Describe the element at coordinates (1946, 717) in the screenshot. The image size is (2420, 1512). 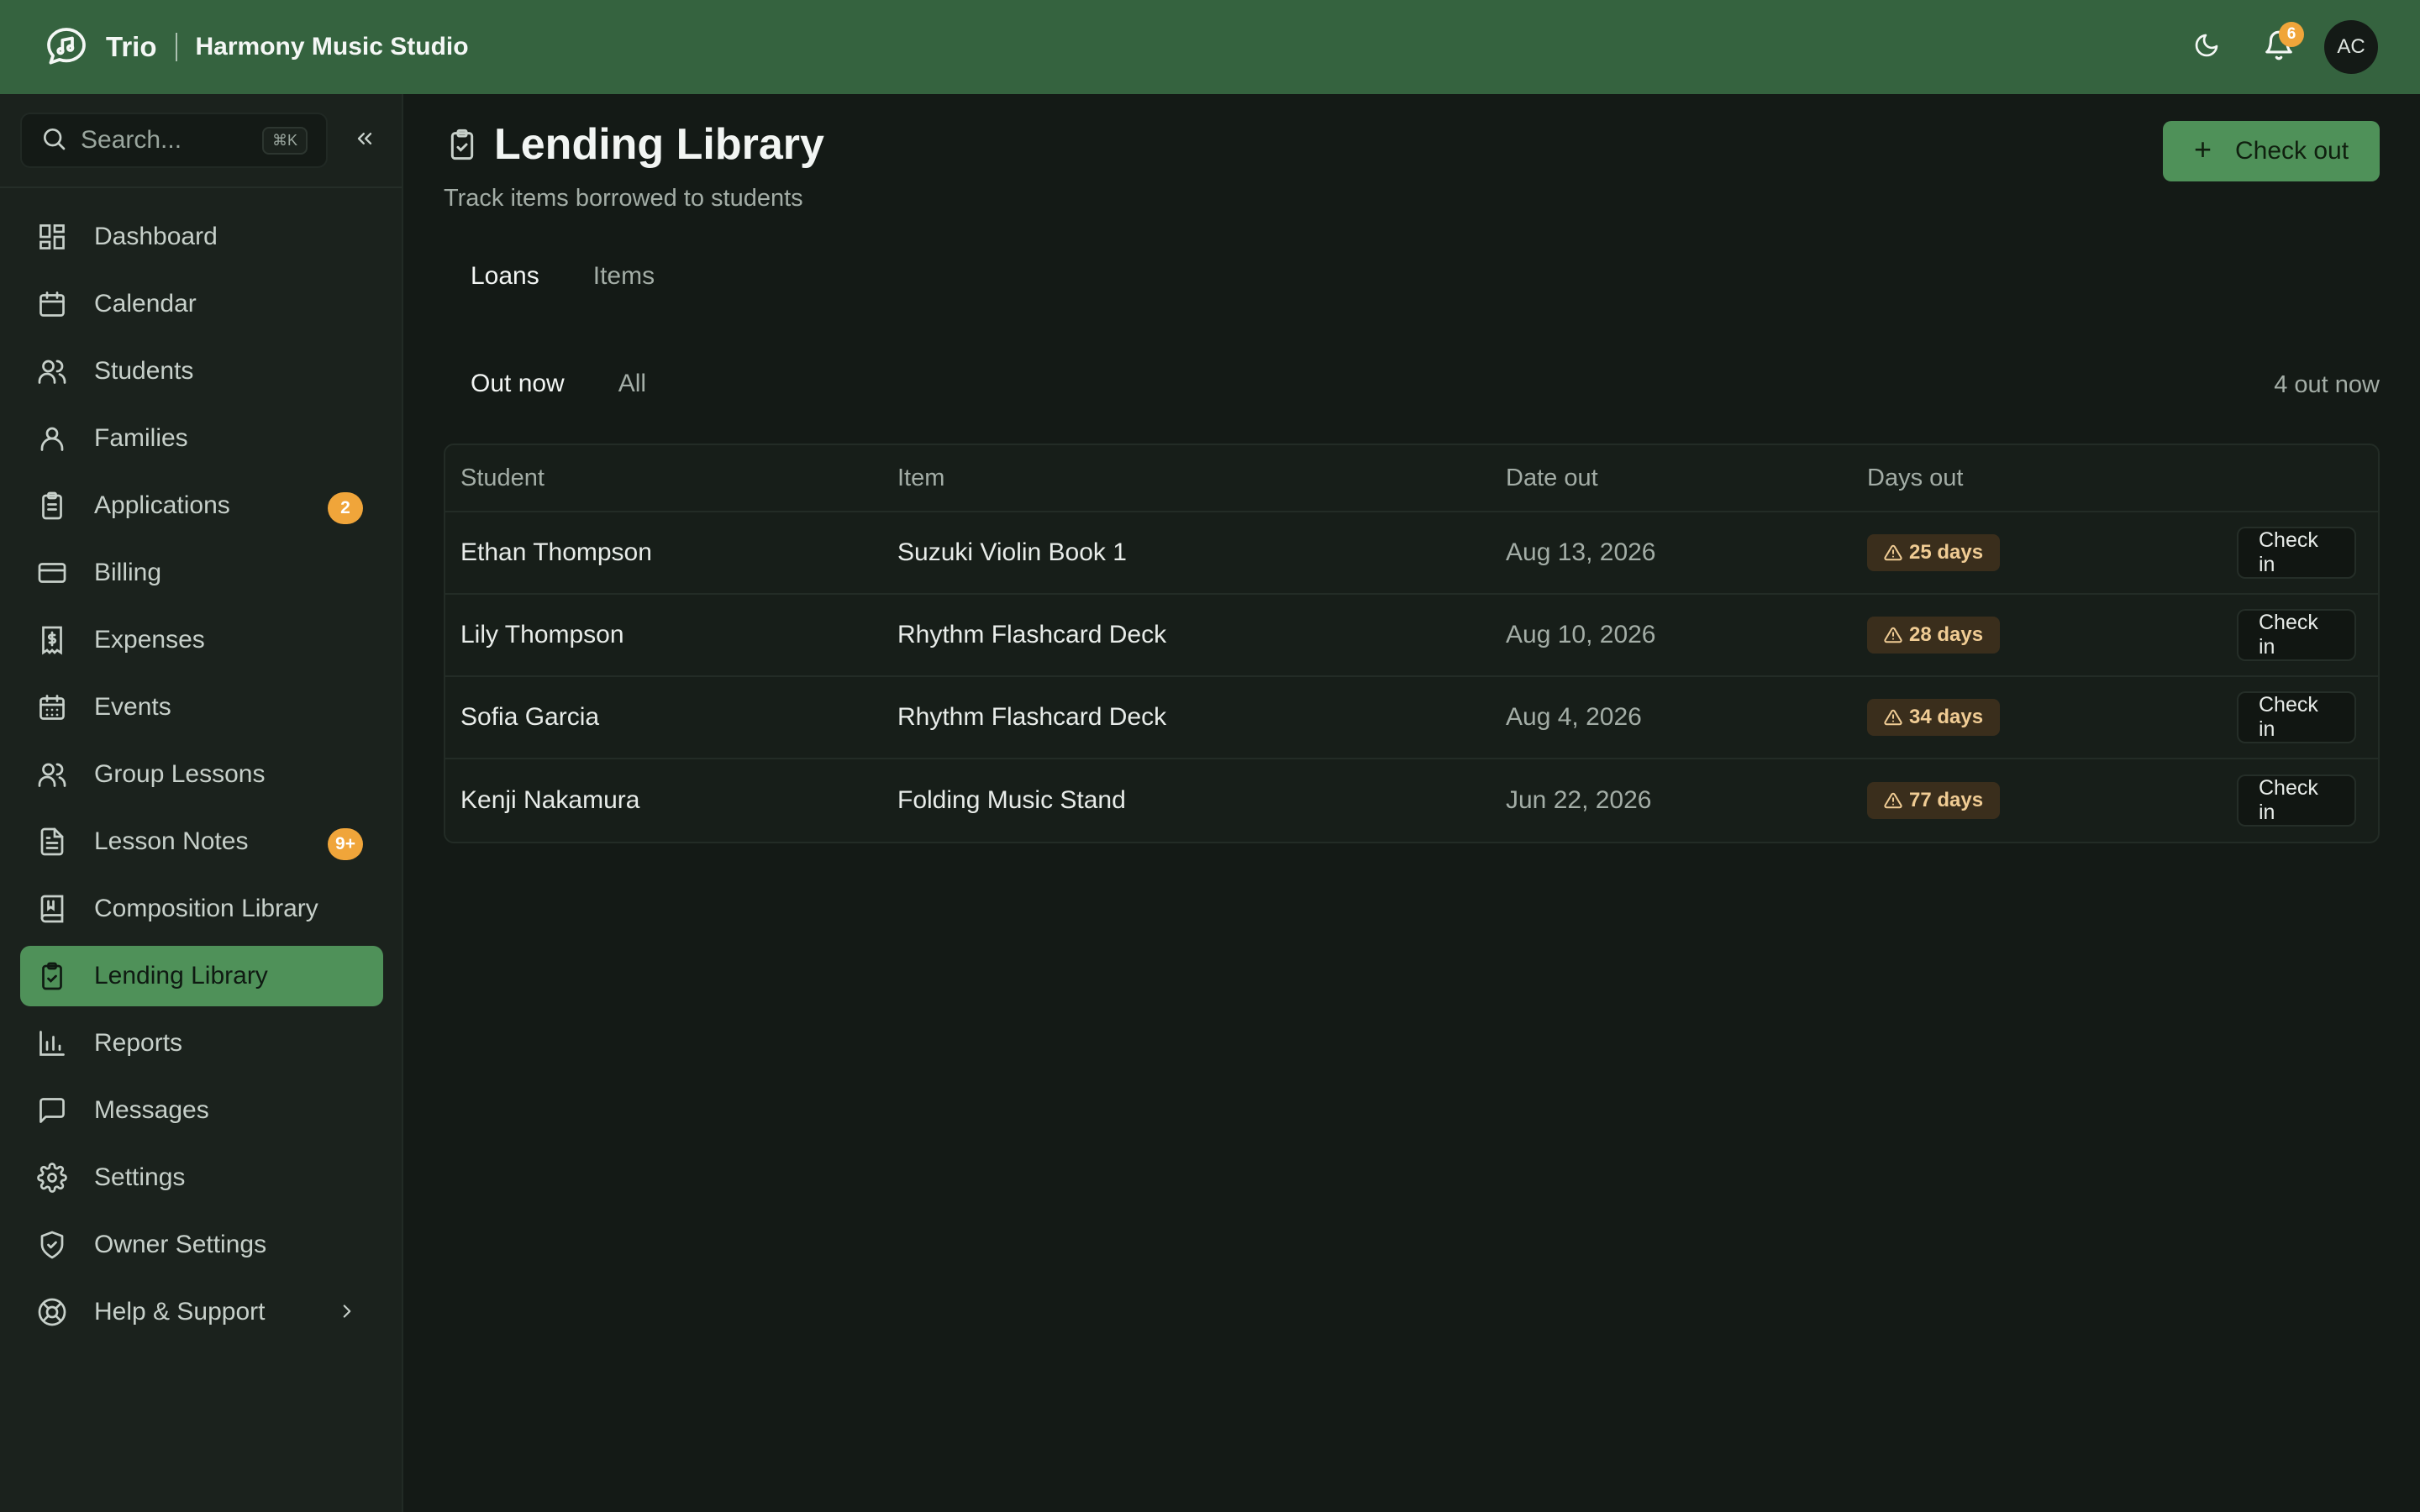
I see `days-out-value: 34 days` at that location.